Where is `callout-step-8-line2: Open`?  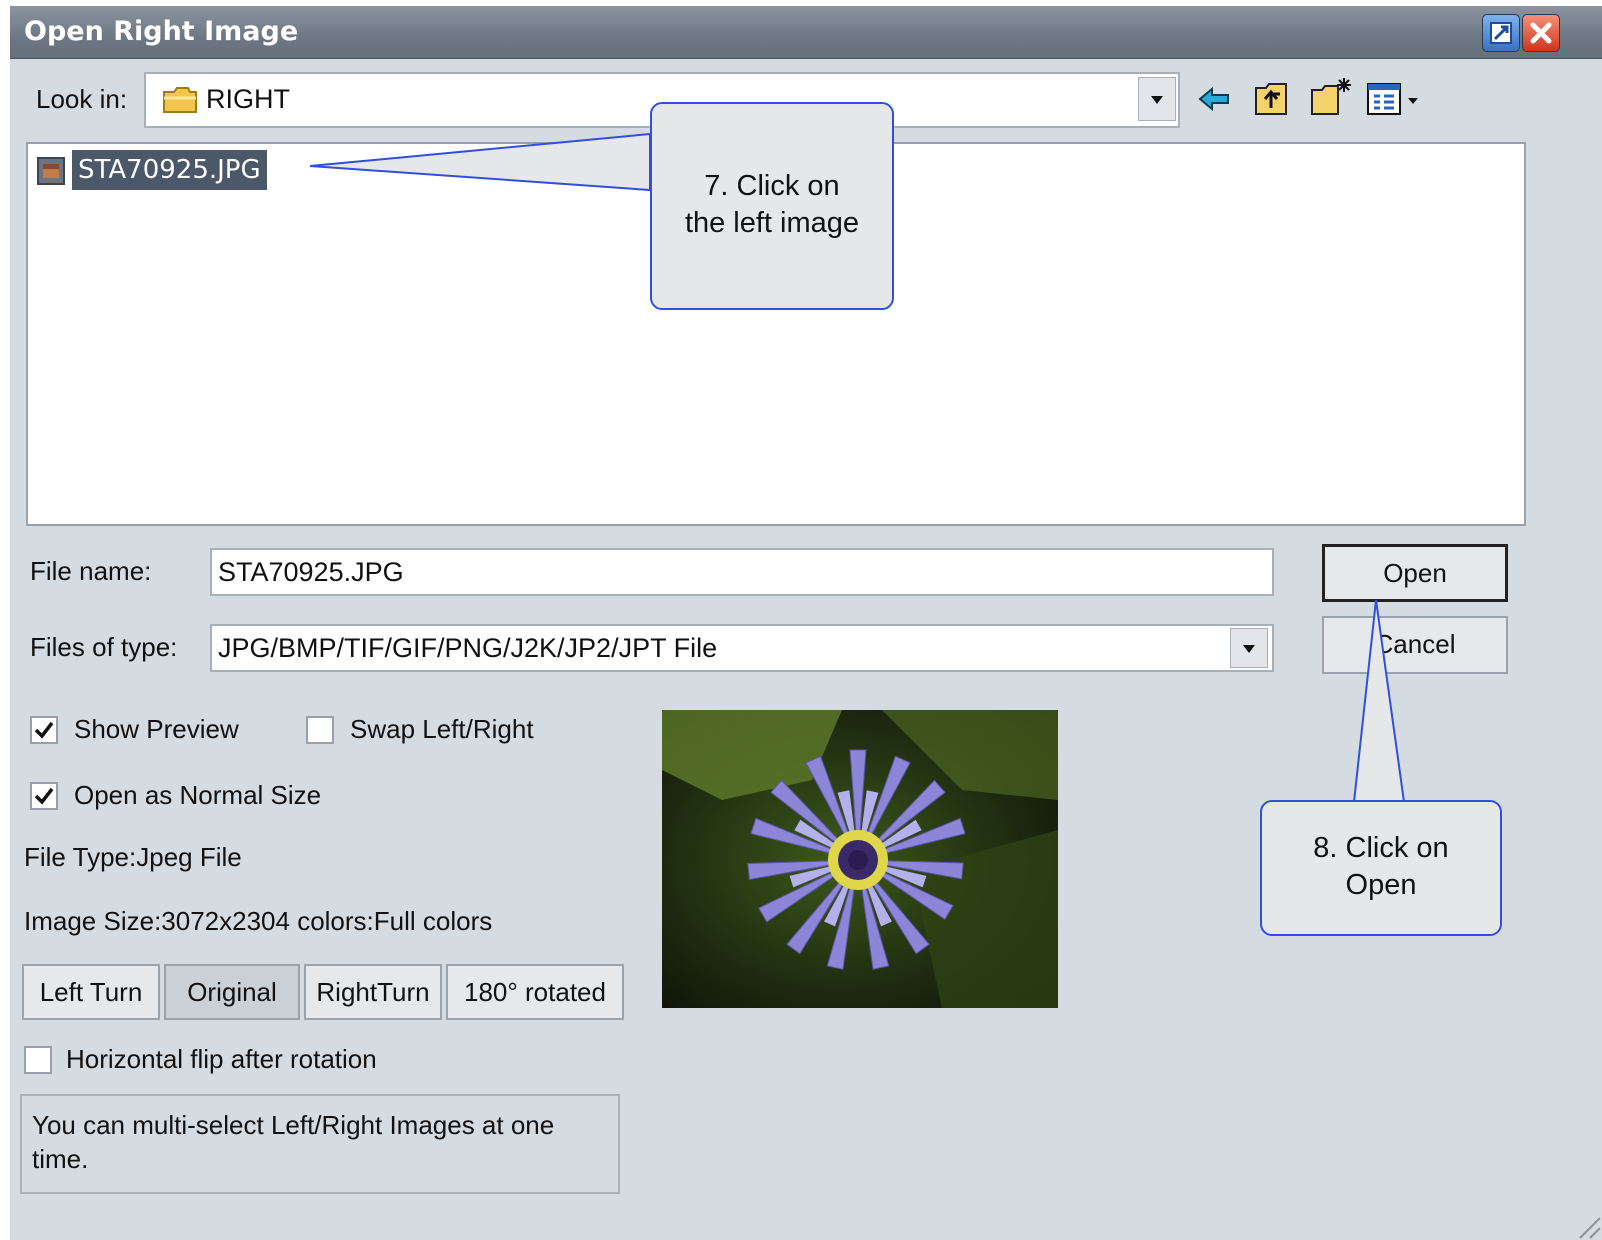 callout-step-8-line2: Open is located at coordinates (1381, 885).